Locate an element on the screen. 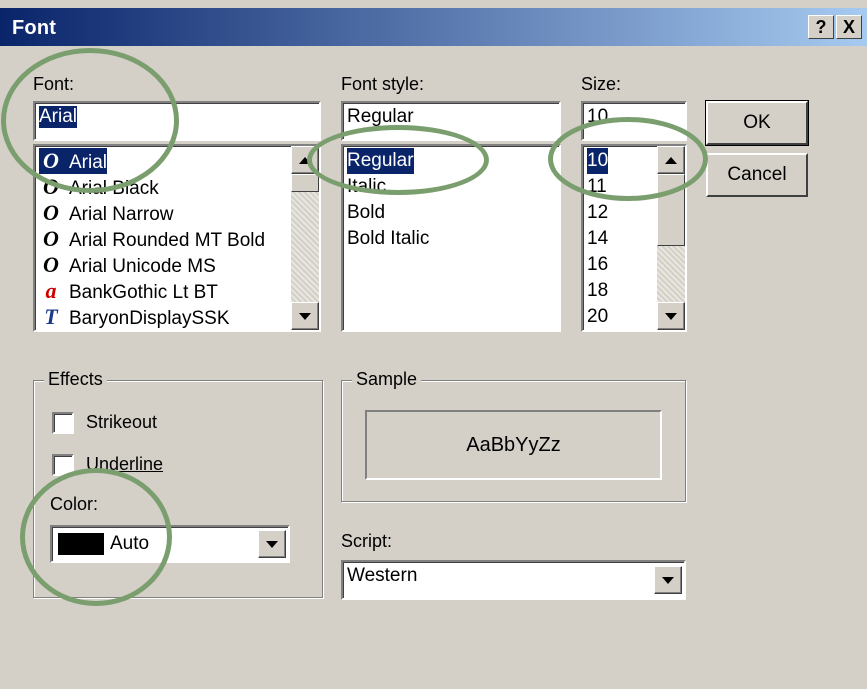 The width and height of the screenshot is (867, 689). font-item-label: BankGothic Lt BT is located at coordinates (143, 292).